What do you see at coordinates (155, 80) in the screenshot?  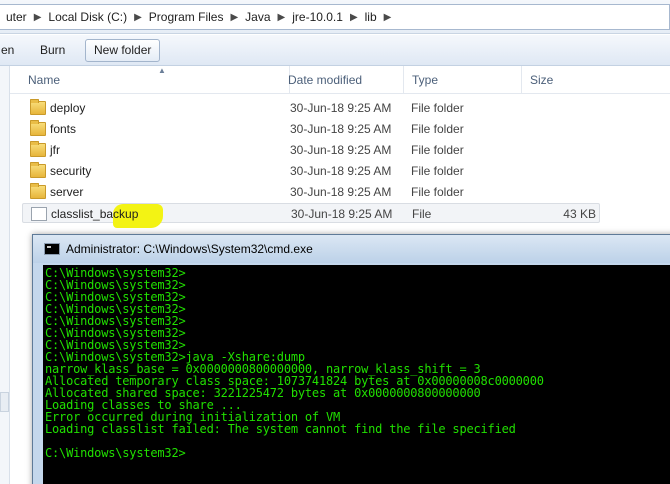 I see `column-name: Name` at bounding box center [155, 80].